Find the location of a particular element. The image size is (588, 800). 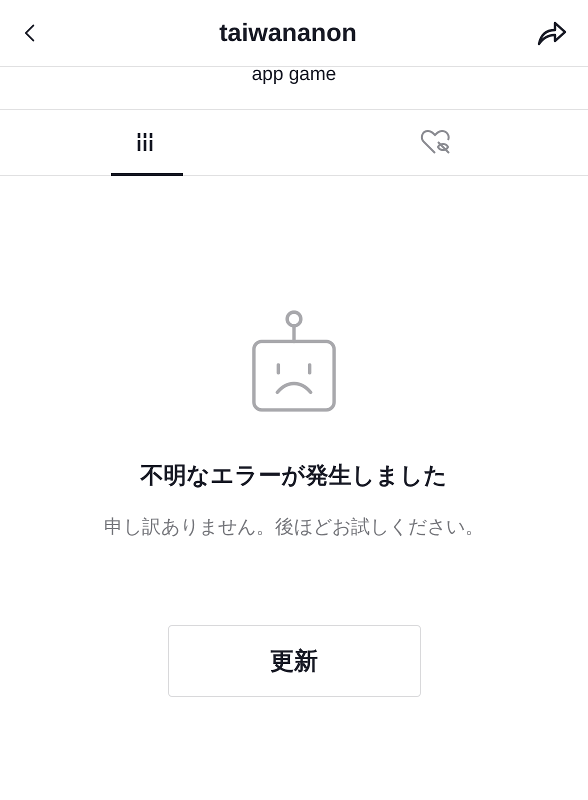

username-title: taiwananon is located at coordinates (288, 33).